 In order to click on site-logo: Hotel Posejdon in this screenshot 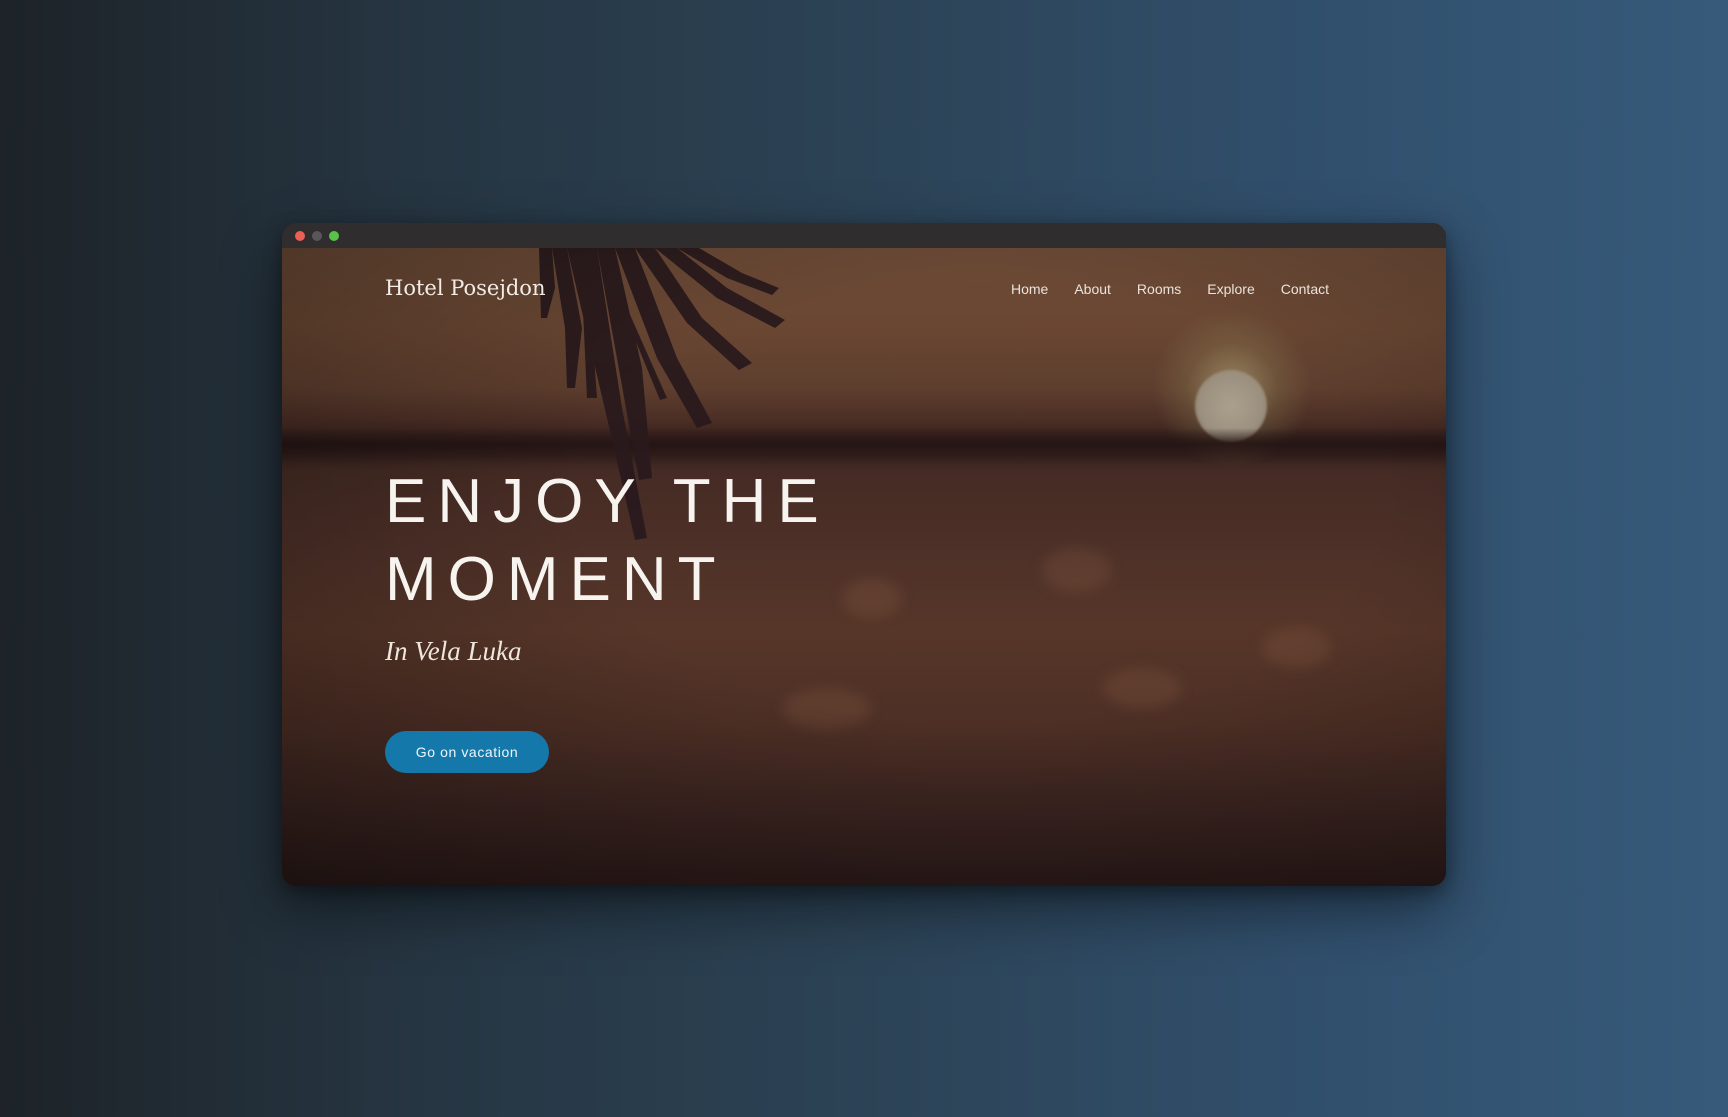, I will do `click(465, 288)`.